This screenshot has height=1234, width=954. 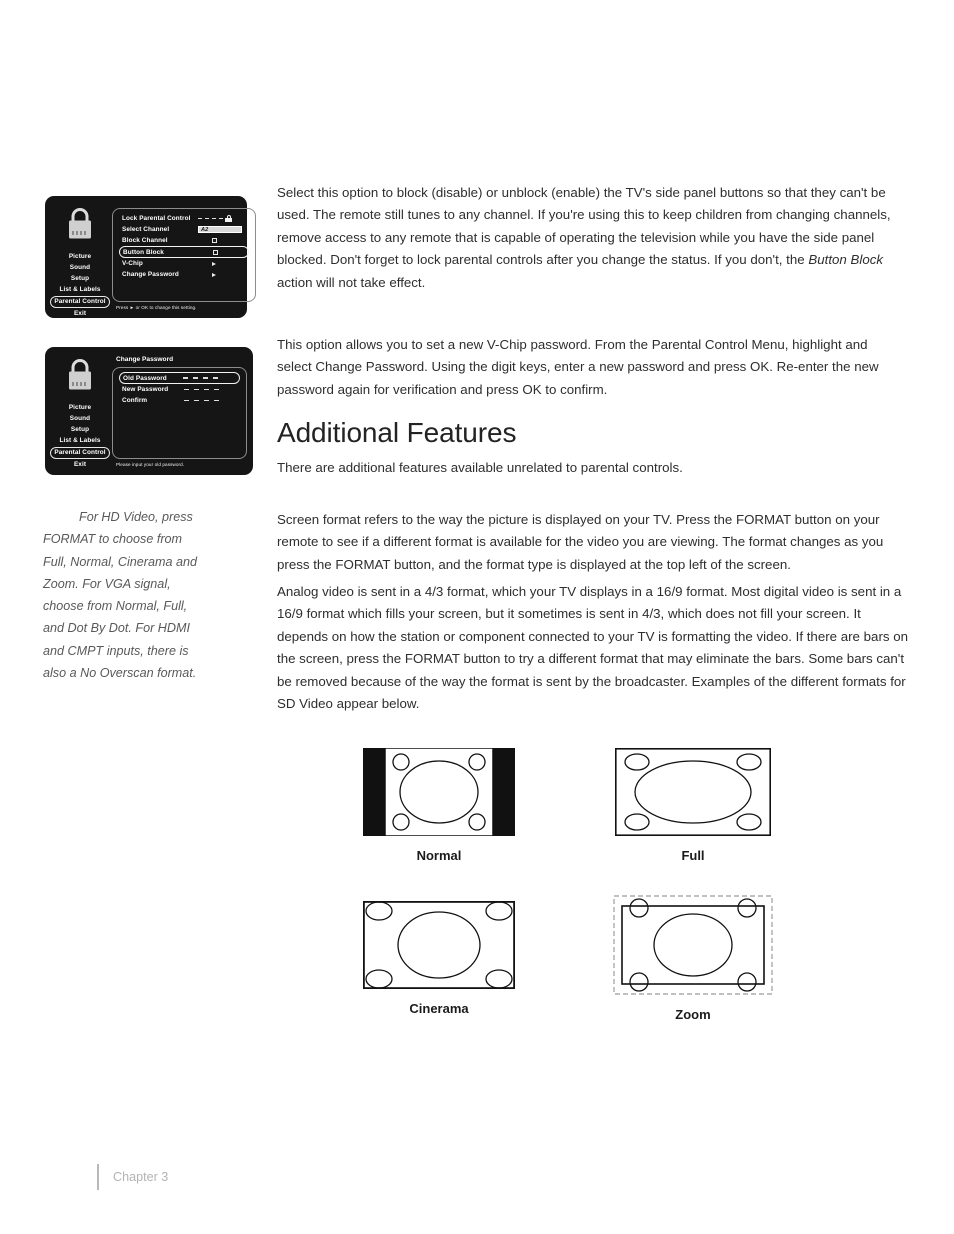 I want to click on cinerama-format-diagram, so click(x=438, y=944).